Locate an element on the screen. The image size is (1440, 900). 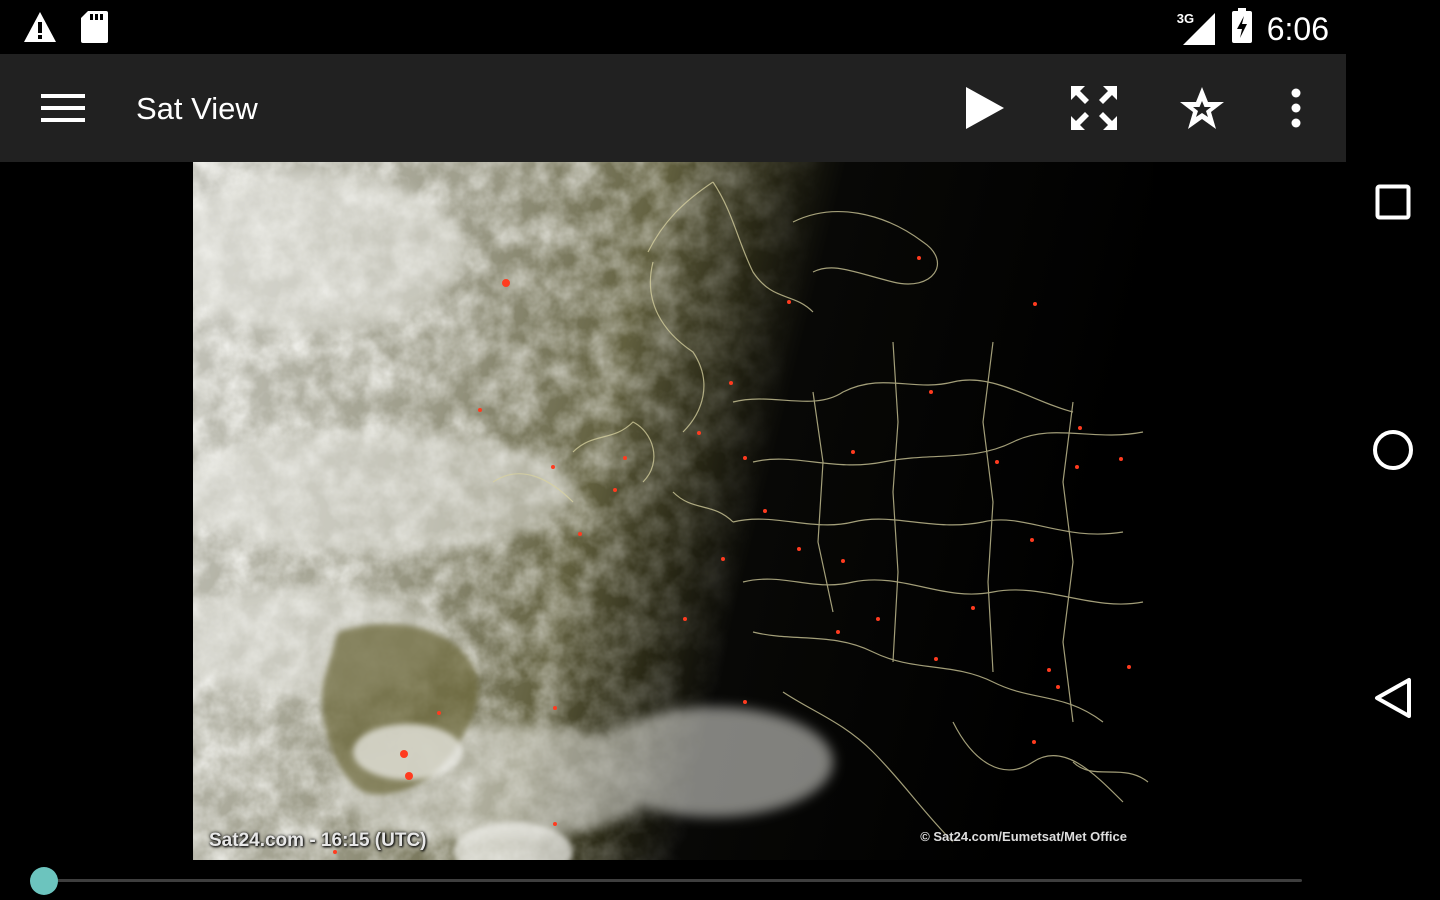
hamburger-menu-icon is located at coordinates (63, 108).